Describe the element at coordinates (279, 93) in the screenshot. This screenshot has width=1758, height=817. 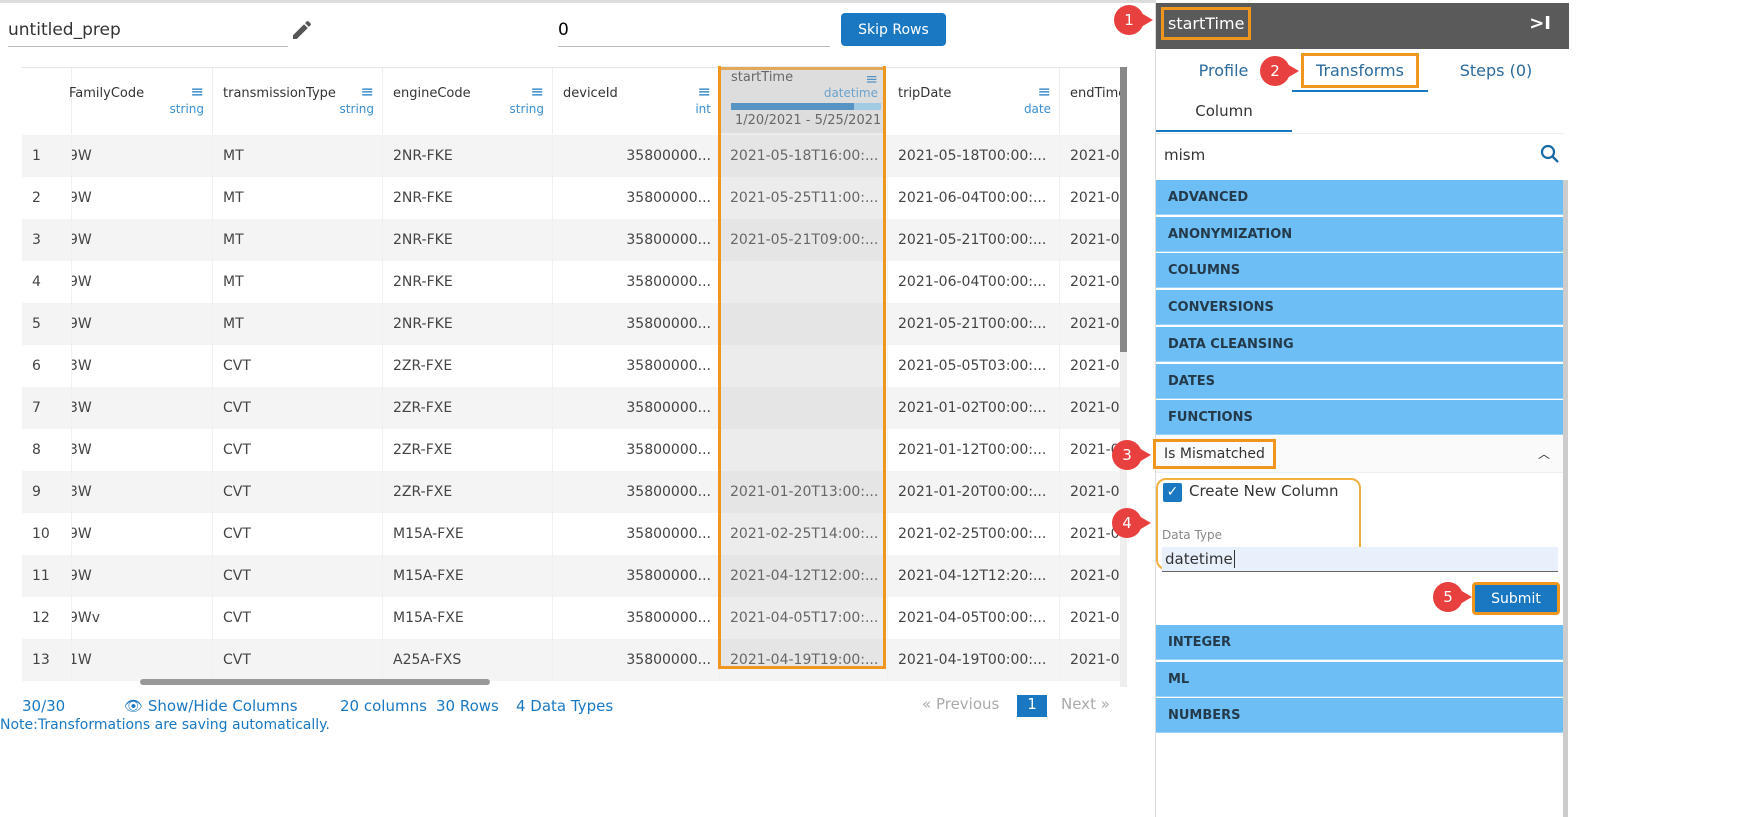
I see `column-name: transmissionType` at that location.